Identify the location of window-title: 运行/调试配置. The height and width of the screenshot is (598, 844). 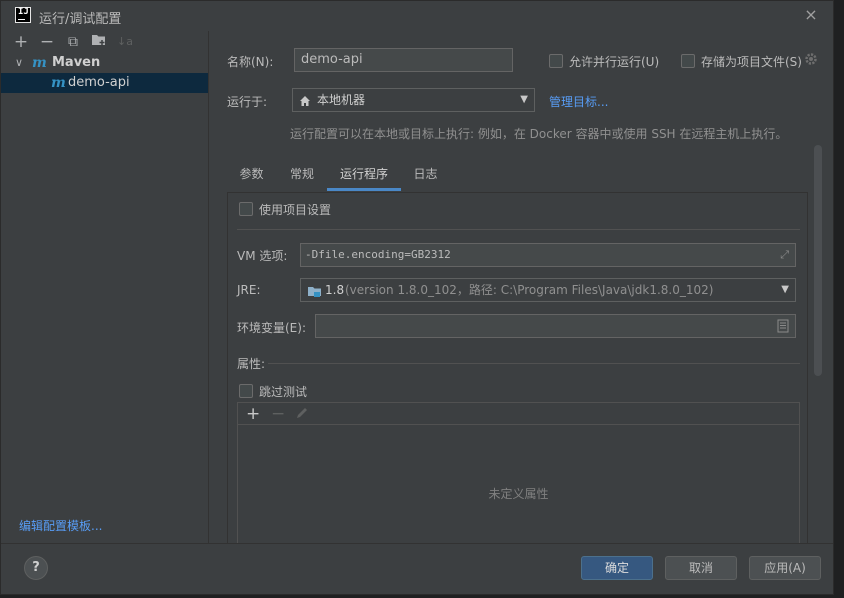
(80, 19).